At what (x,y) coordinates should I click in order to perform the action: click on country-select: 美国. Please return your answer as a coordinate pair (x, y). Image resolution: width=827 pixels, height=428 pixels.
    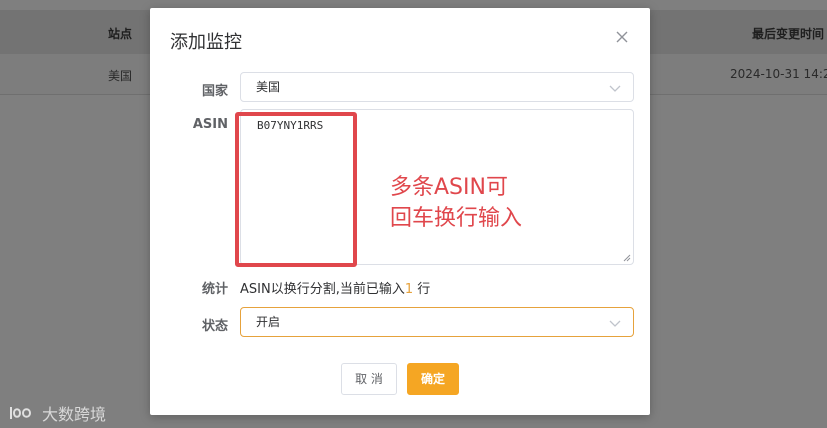
    Looking at the image, I should click on (437, 87).